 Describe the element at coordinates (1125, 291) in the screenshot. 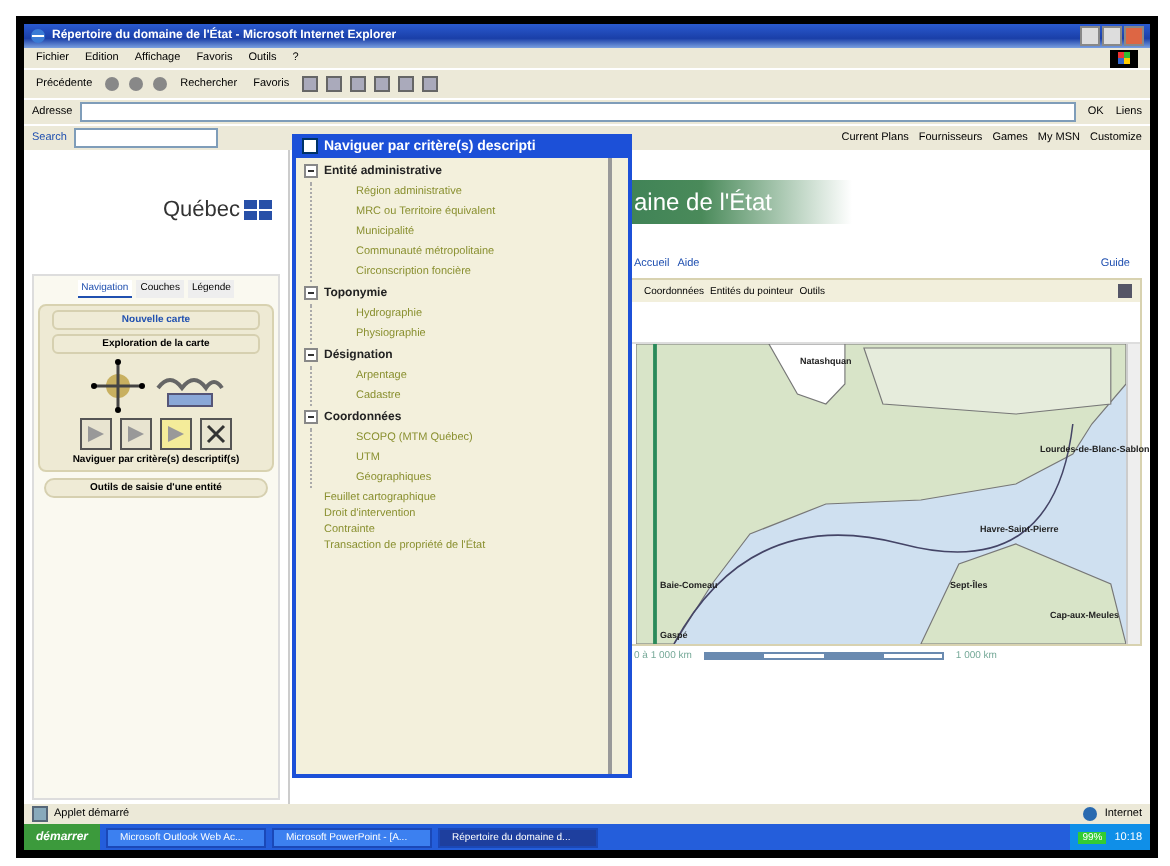

I see `grid-icon` at that location.